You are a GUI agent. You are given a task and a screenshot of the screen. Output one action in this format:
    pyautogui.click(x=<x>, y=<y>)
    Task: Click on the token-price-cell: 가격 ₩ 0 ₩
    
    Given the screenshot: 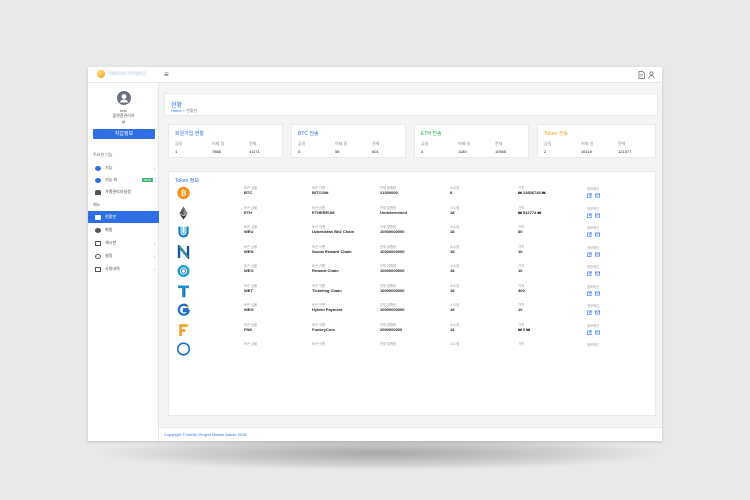 What is the action you would take?
    pyautogui.click(x=524, y=328)
    